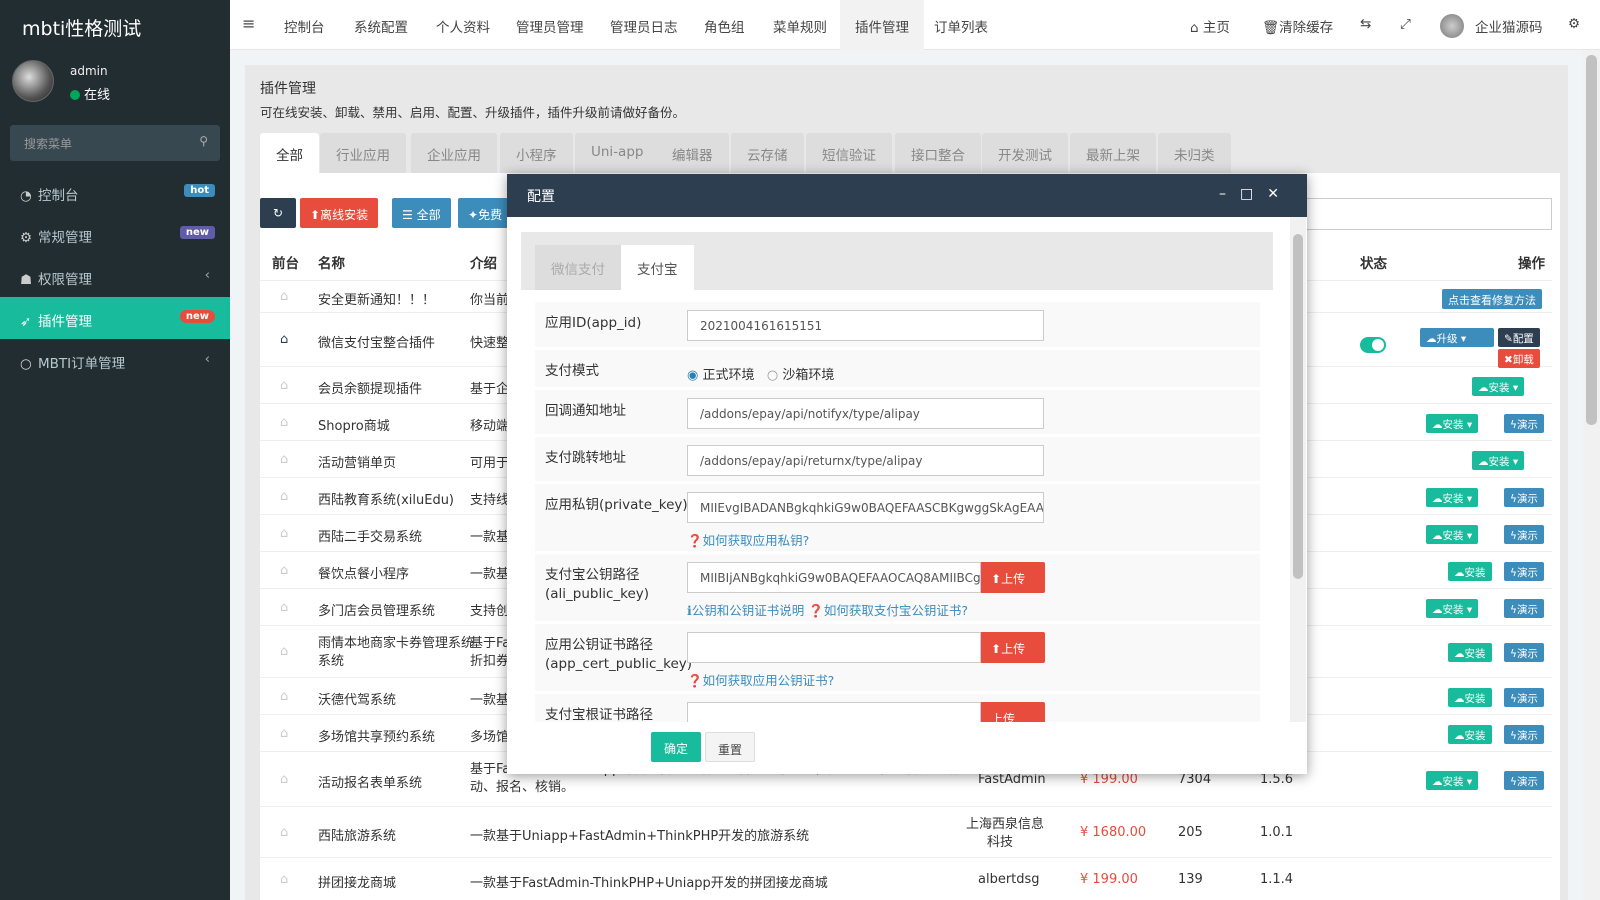  Describe the element at coordinates (1591, 240) in the screenshot. I see `page-scrollbar-thumb` at that location.